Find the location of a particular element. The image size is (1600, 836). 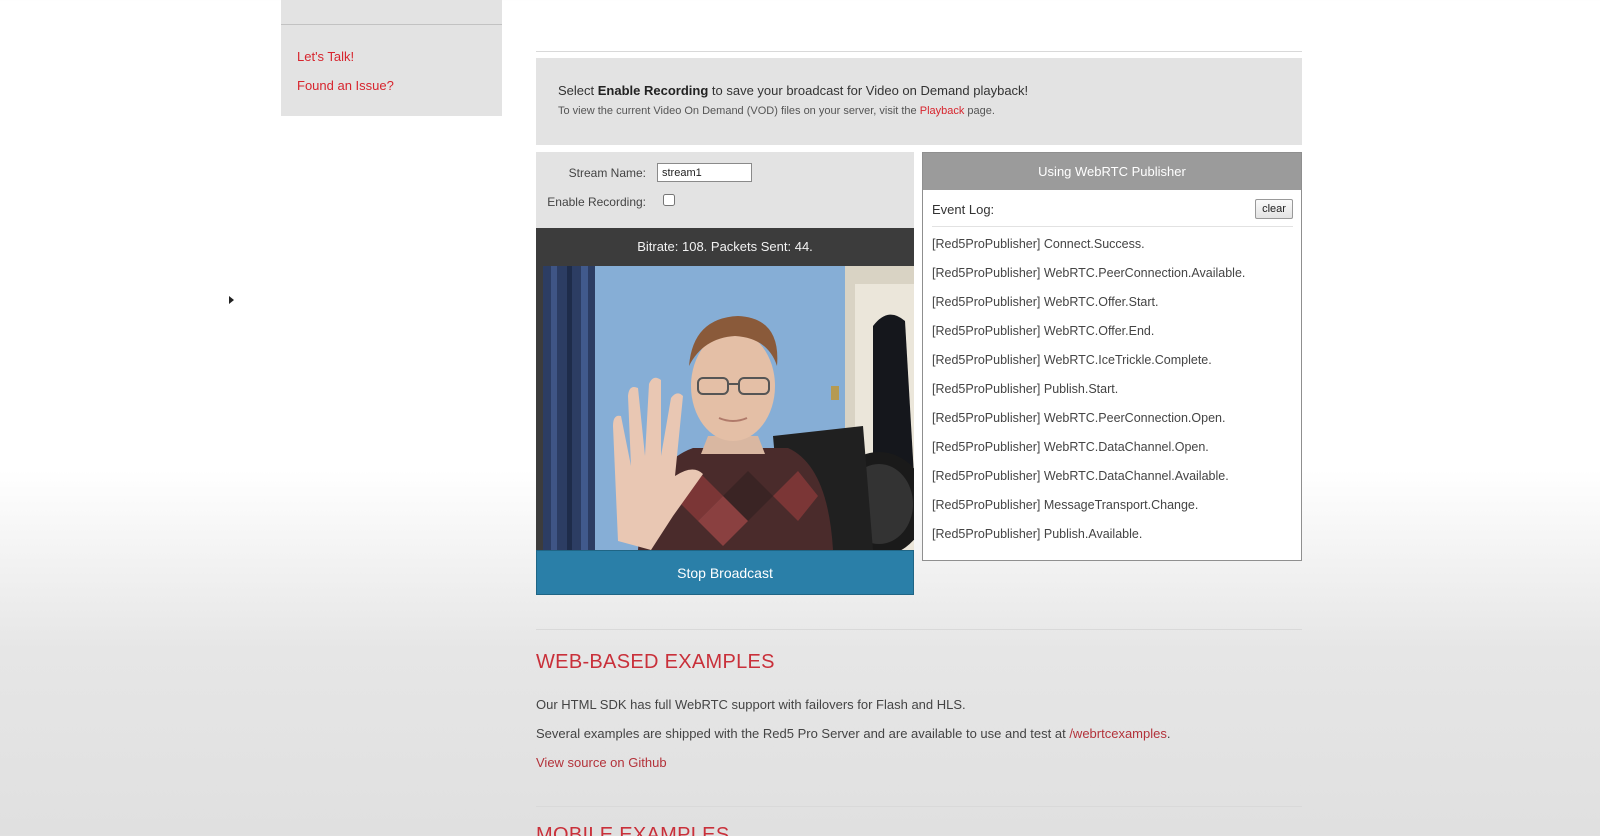

mouse-cursor-icon is located at coordinates (231, 300).